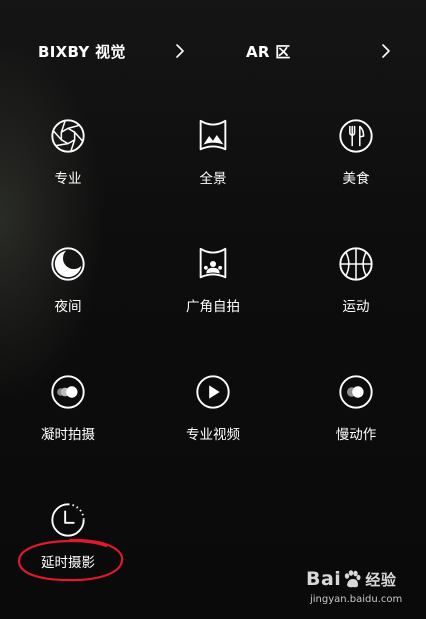 Image resolution: width=426 pixels, height=619 pixels. Describe the element at coordinates (68, 307) in the screenshot. I see `mode-label: 夜间` at that location.